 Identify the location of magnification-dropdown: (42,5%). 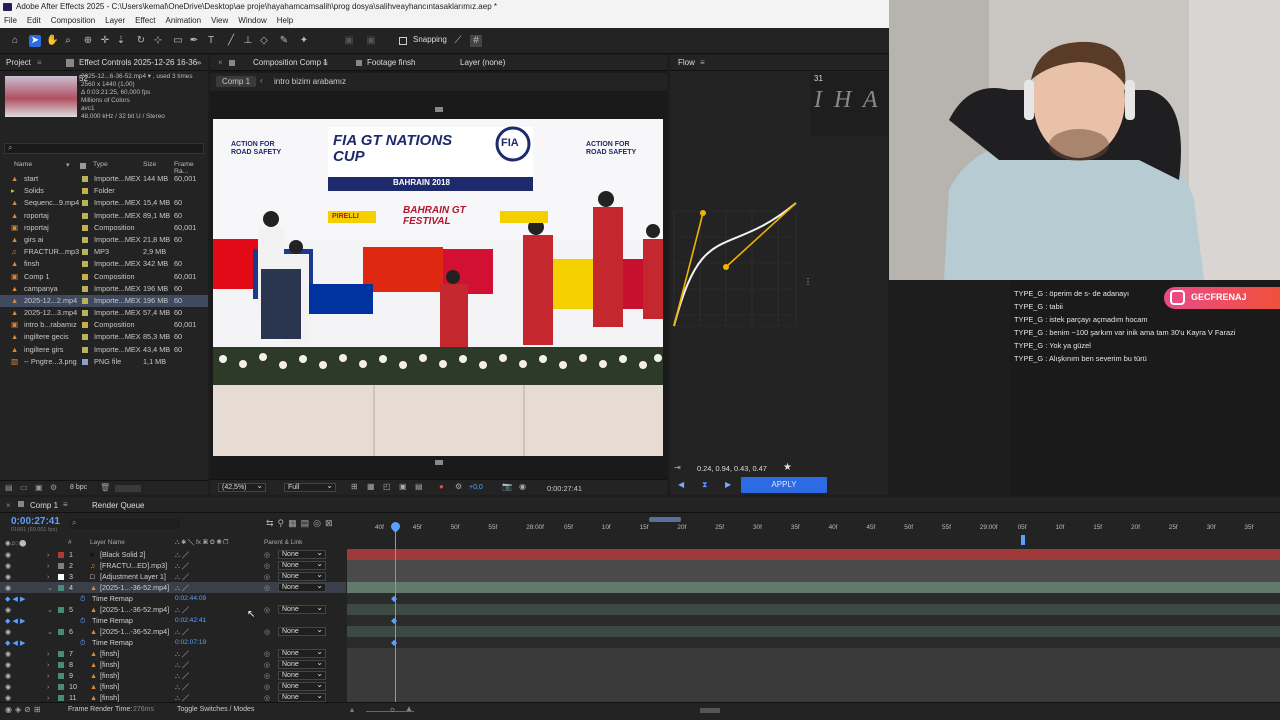
(242, 487).